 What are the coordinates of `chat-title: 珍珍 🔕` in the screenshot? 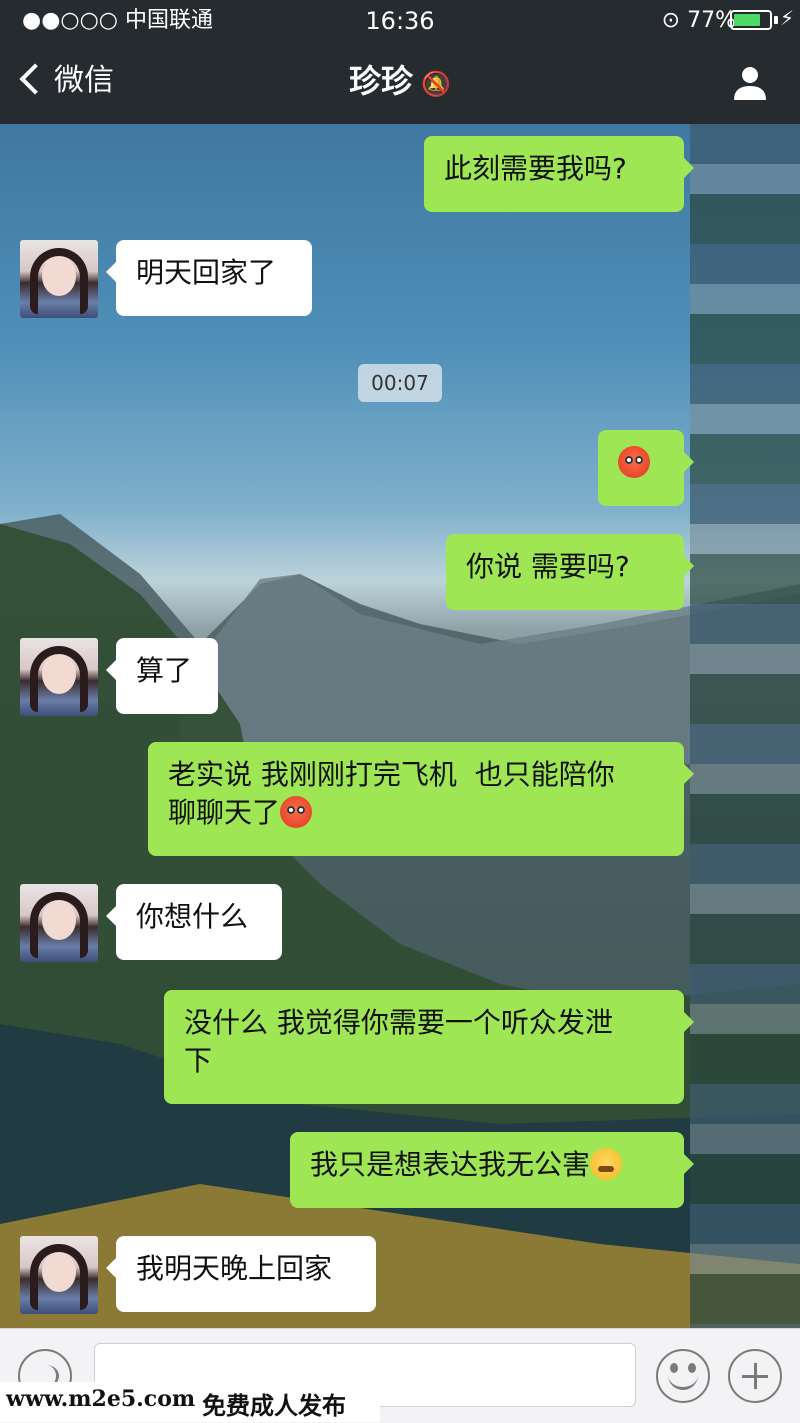 It's located at (400, 81).